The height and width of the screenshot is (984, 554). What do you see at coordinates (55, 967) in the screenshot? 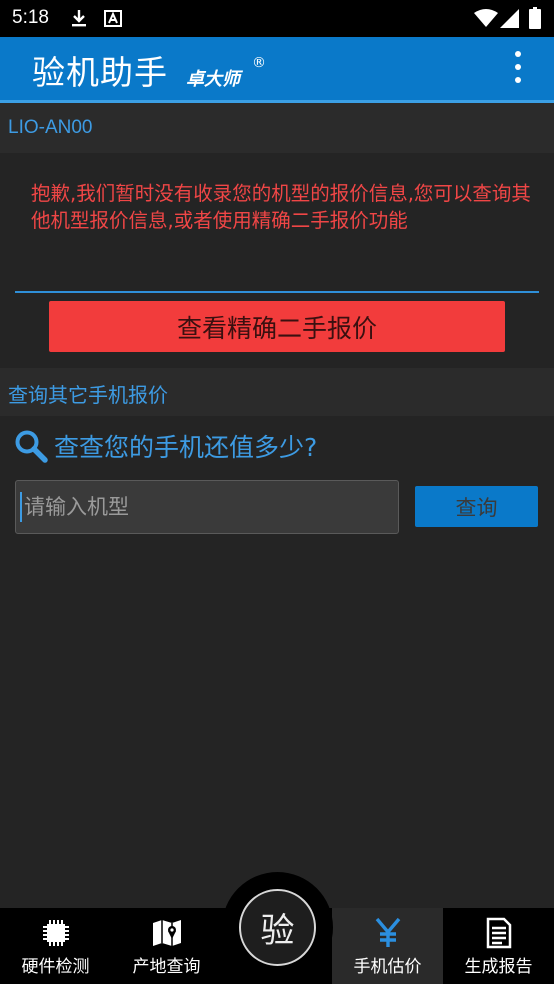
I see `nav-label: 硬件检测` at bounding box center [55, 967].